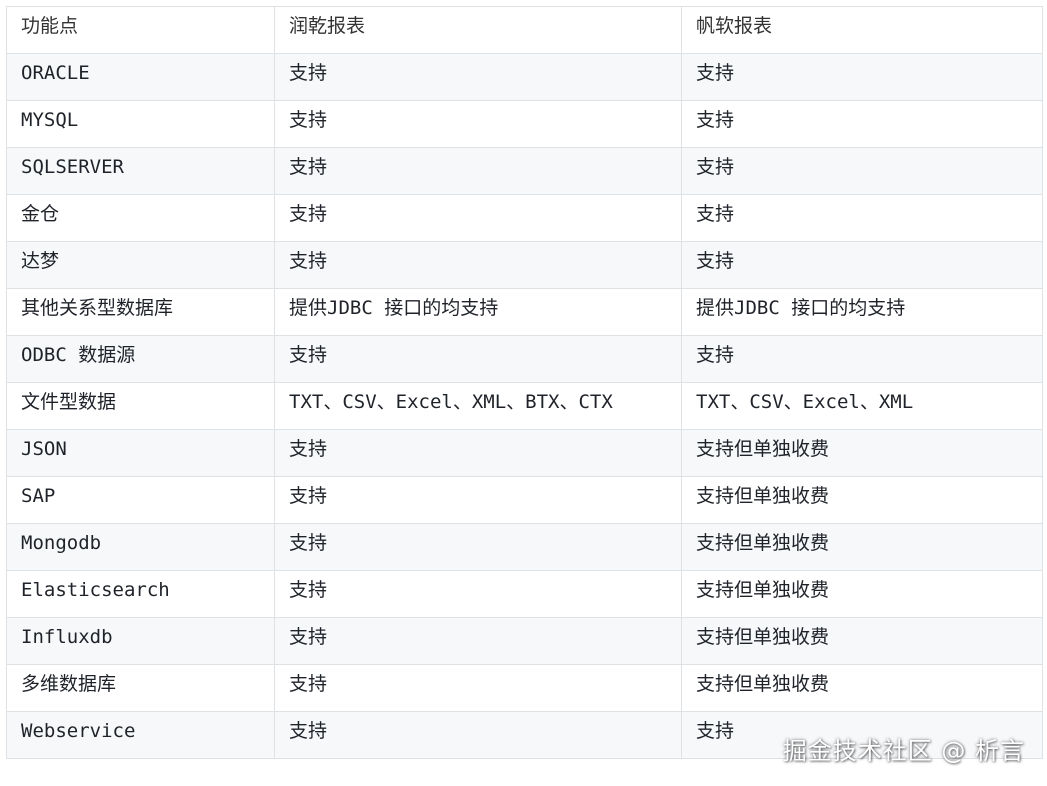  Describe the element at coordinates (140, 312) in the screenshot. I see `feature-cell: 其他关系型数据库` at that location.